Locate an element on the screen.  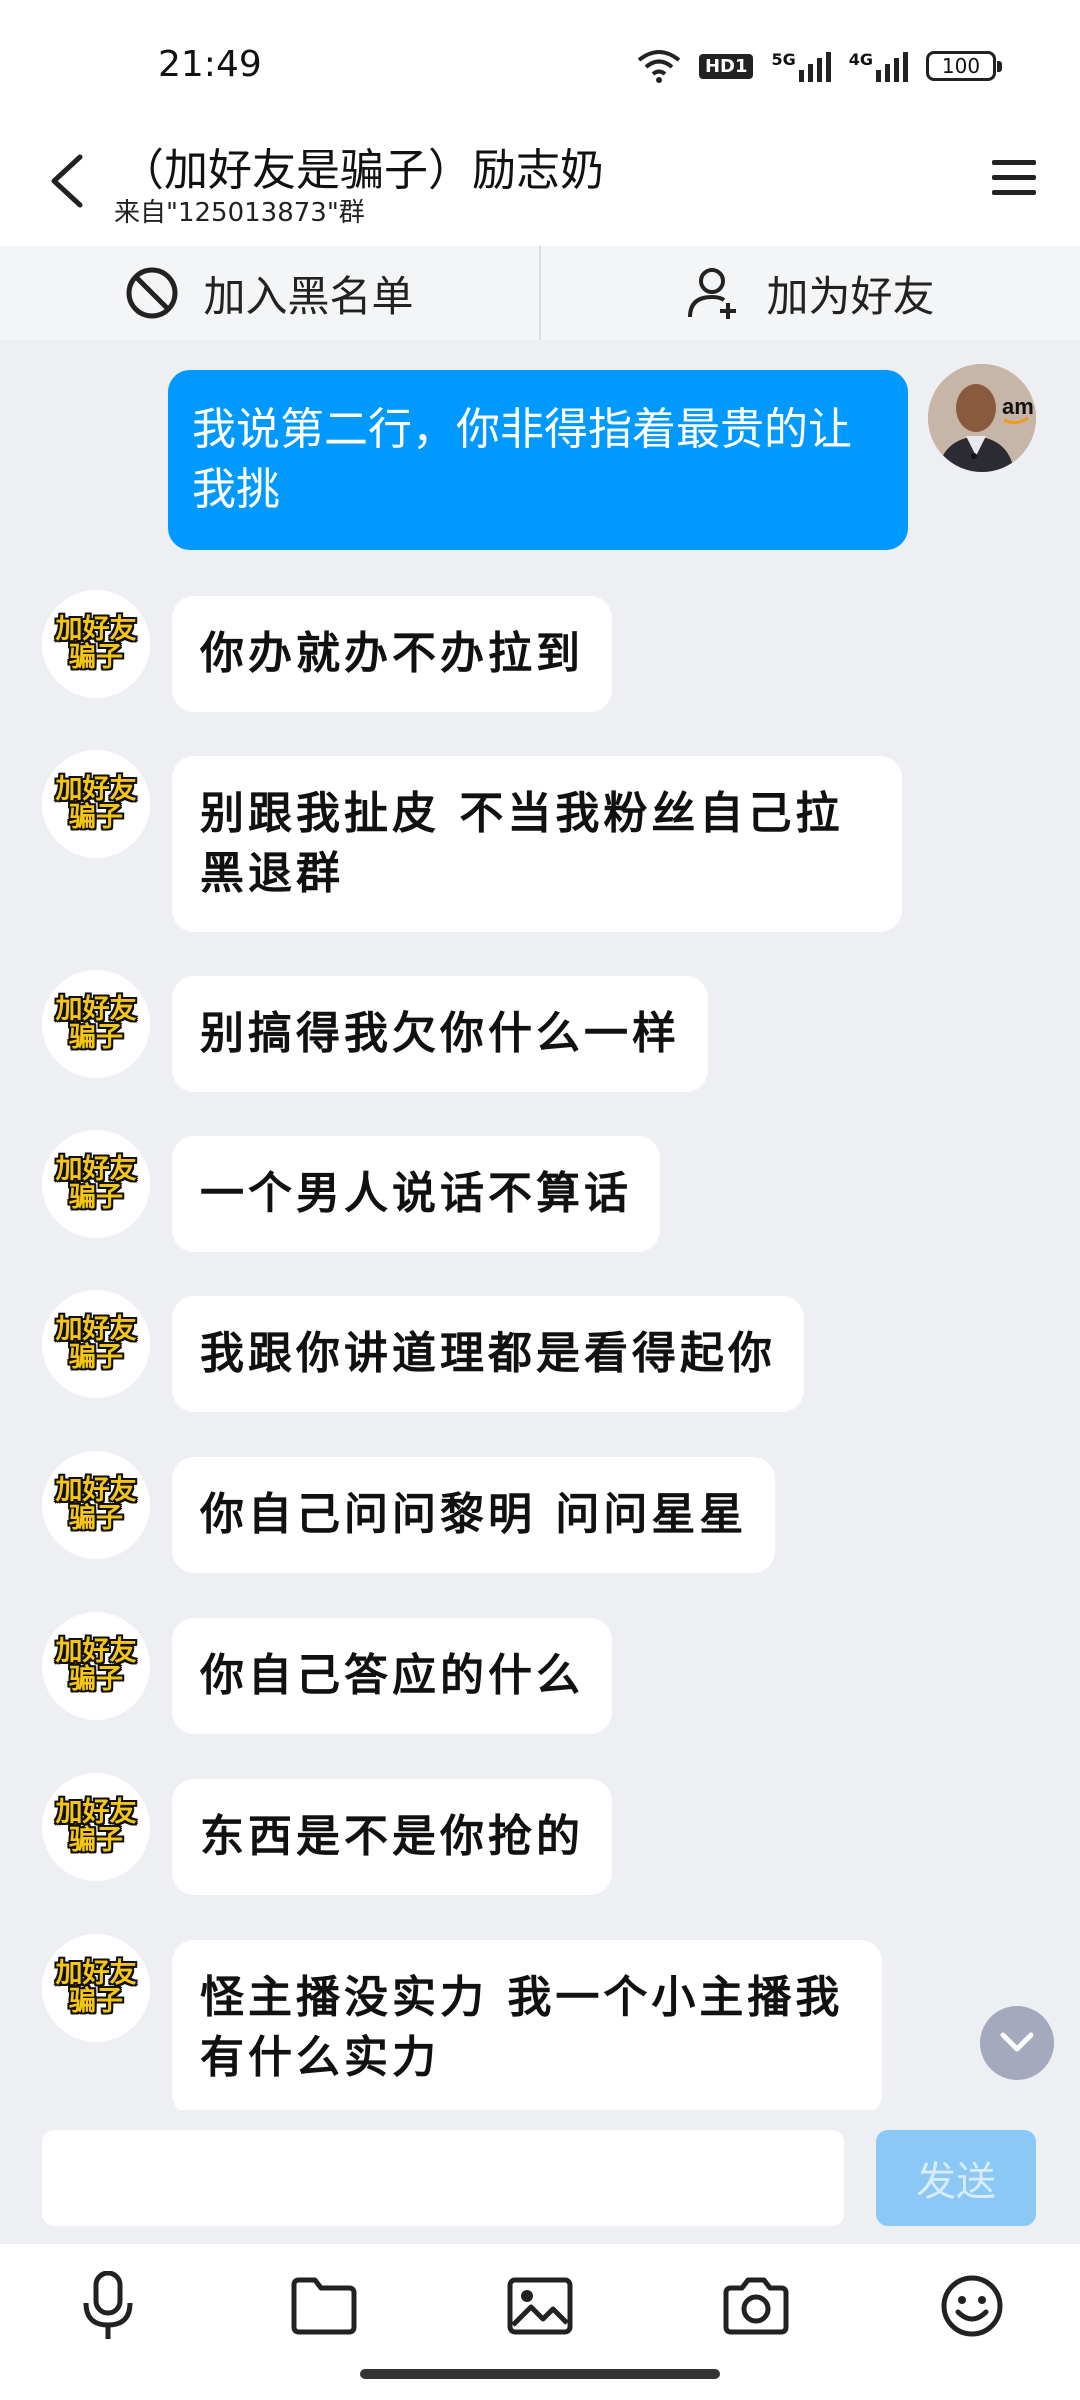
stranger-action-bar: 加入黑名单 加为好友 is located at coordinates (540, 293).